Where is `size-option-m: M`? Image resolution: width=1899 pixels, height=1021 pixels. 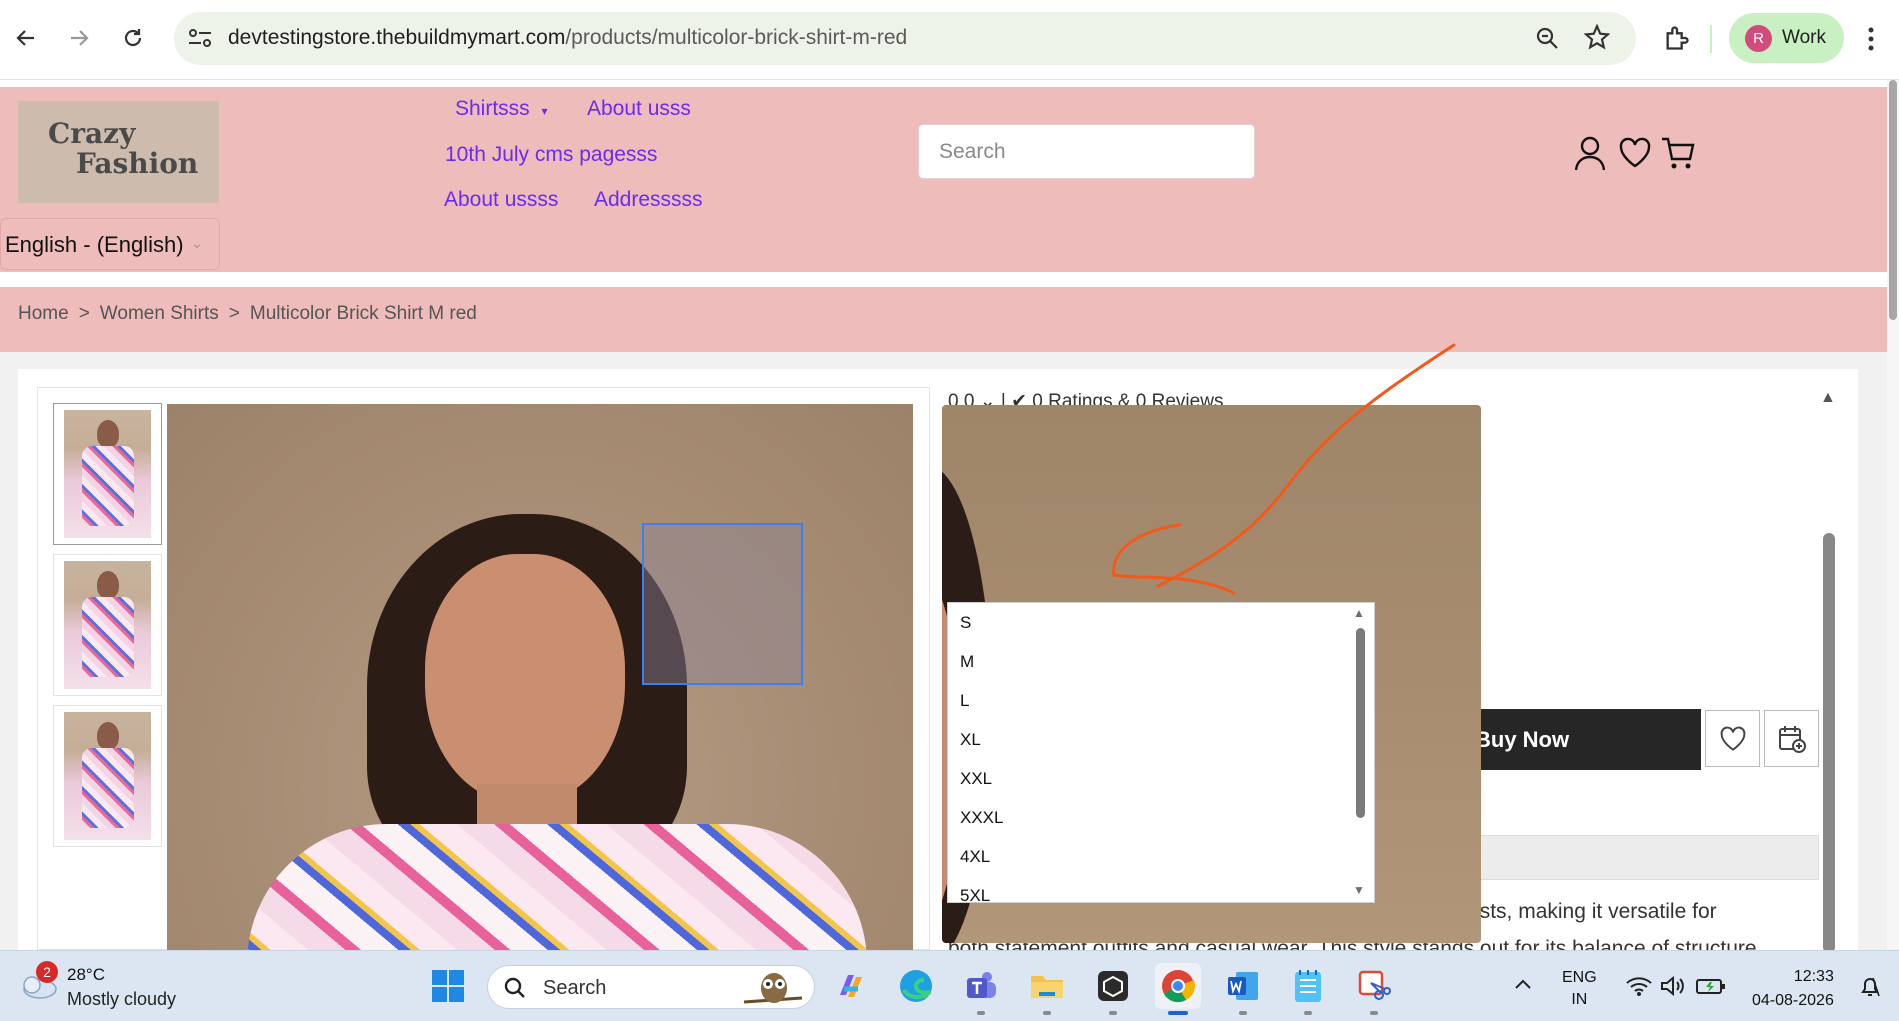
size-option-m: M is located at coordinates (967, 662).